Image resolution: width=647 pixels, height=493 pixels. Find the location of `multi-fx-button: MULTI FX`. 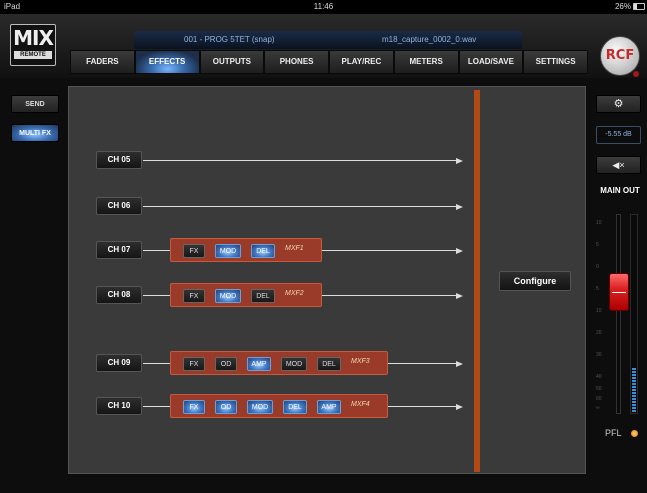

multi-fx-button: MULTI FX is located at coordinates (35, 133).